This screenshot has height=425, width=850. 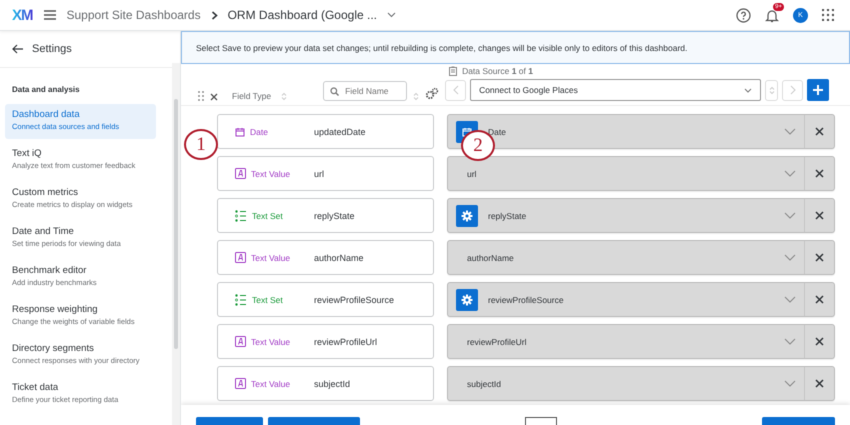 What do you see at coordinates (52, 49) in the screenshot?
I see `settings-title: Settings` at bounding box center [52, 49].